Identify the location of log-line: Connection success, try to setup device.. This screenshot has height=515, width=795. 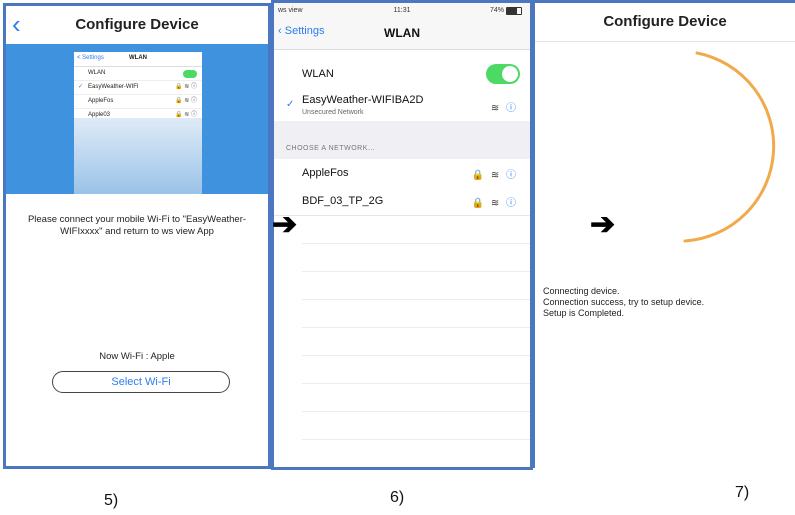
(624, 302).